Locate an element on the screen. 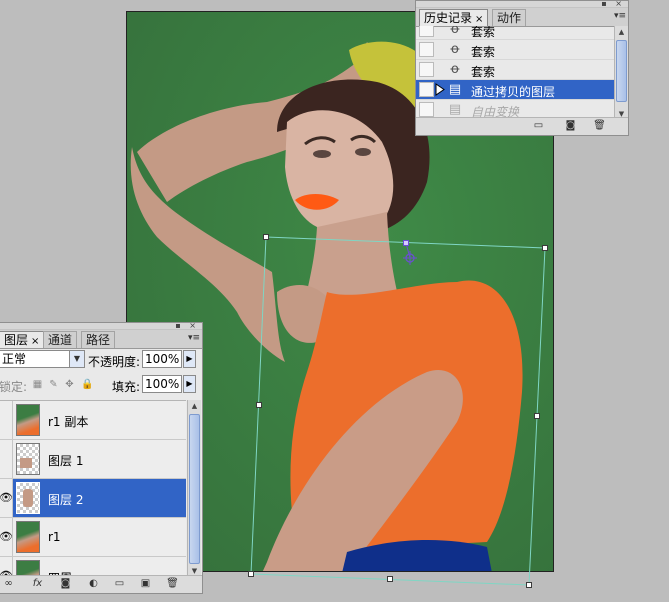 This screenshot has width=669, height=602. new-document-from-state-icon: ▭ is located at coordinates (538, 126).